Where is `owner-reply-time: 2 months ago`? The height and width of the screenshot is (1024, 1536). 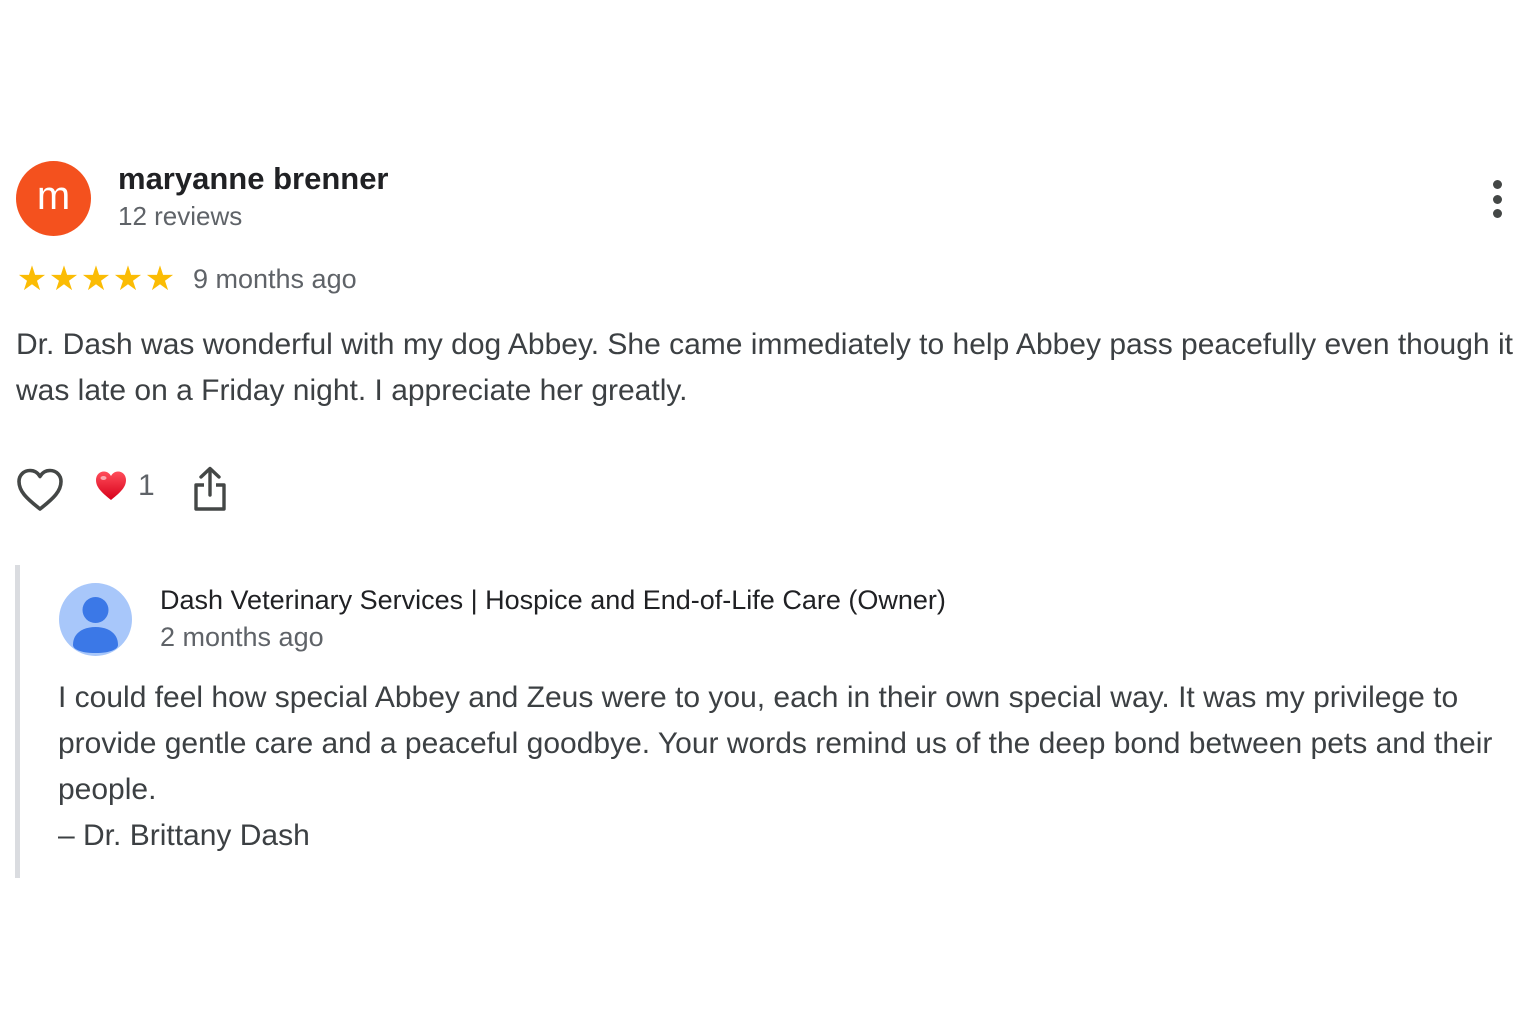 owner-reply-time: 2 months ago is located at coordinates (242, 637).